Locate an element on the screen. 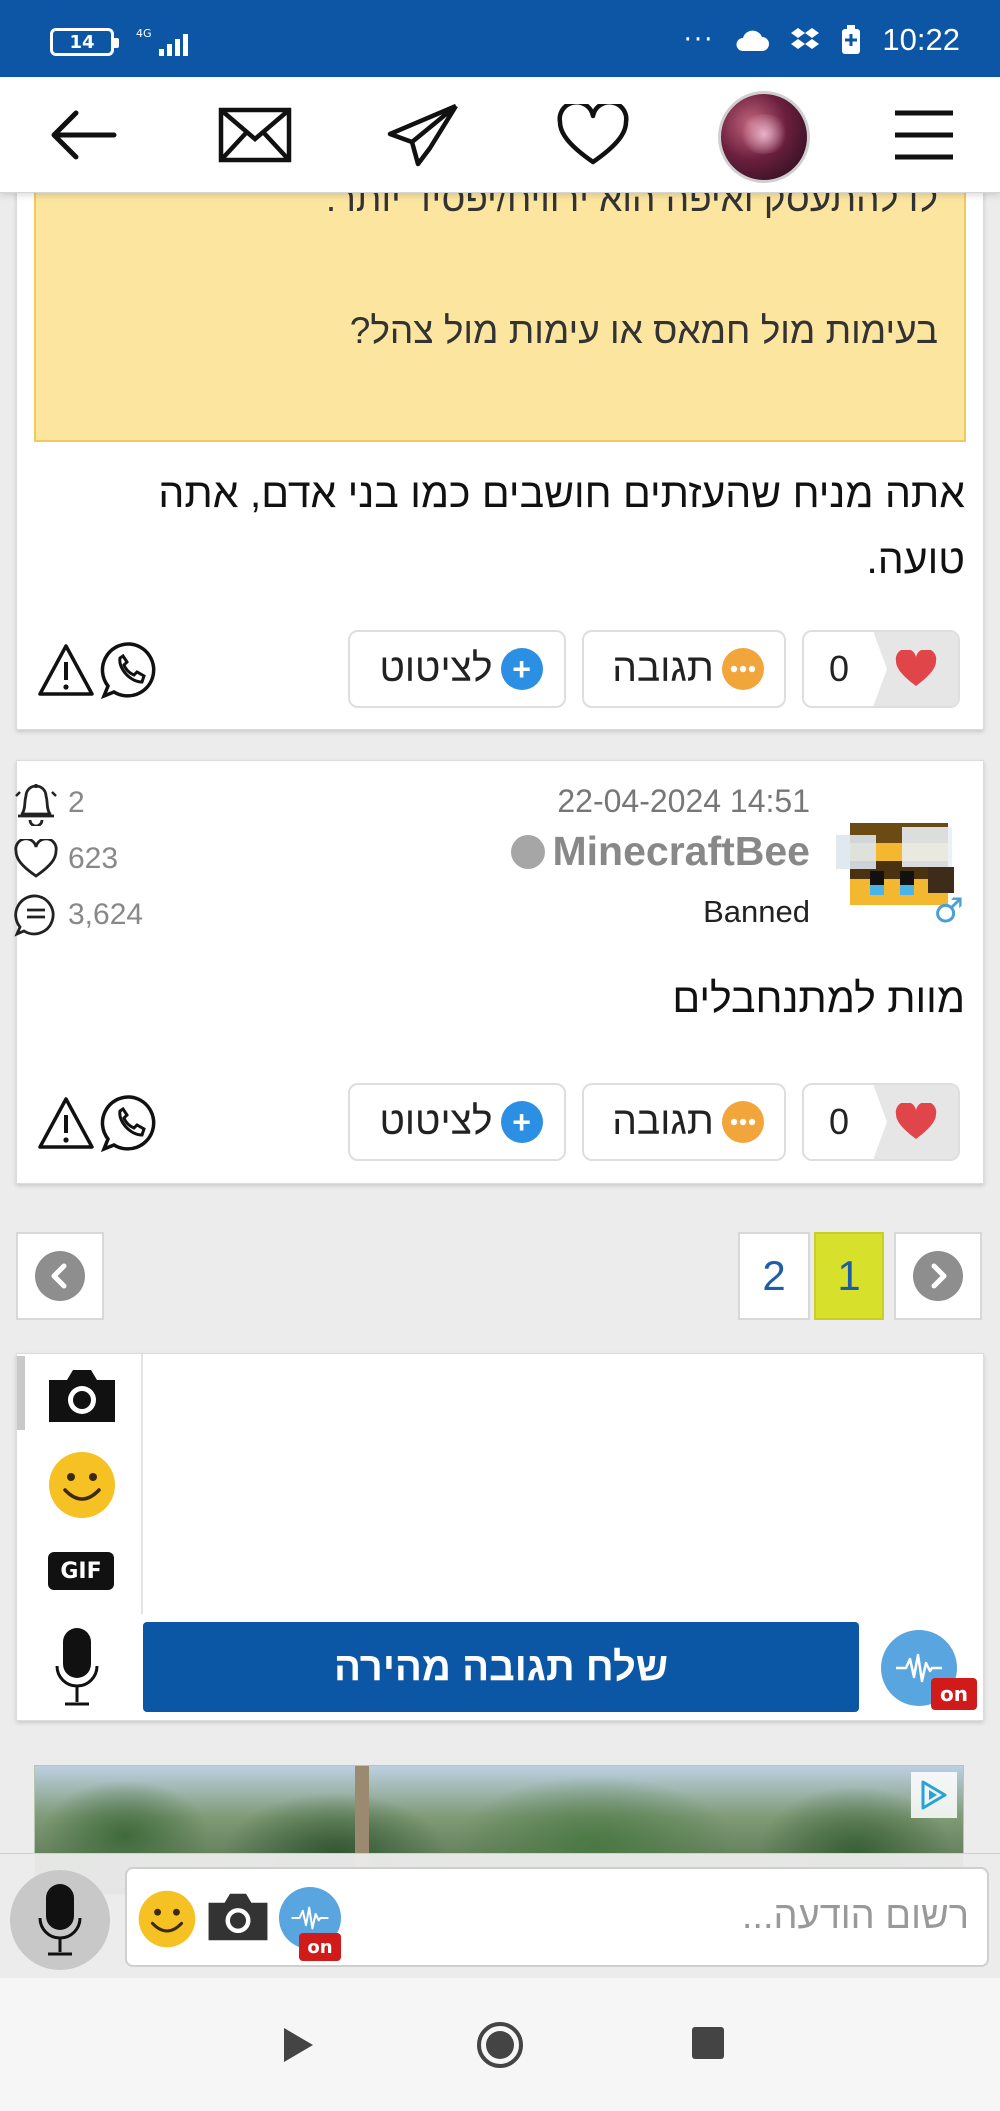 This screenshot has width=1000, height=2111. microphone-button is located at coordinates (60, 1920).